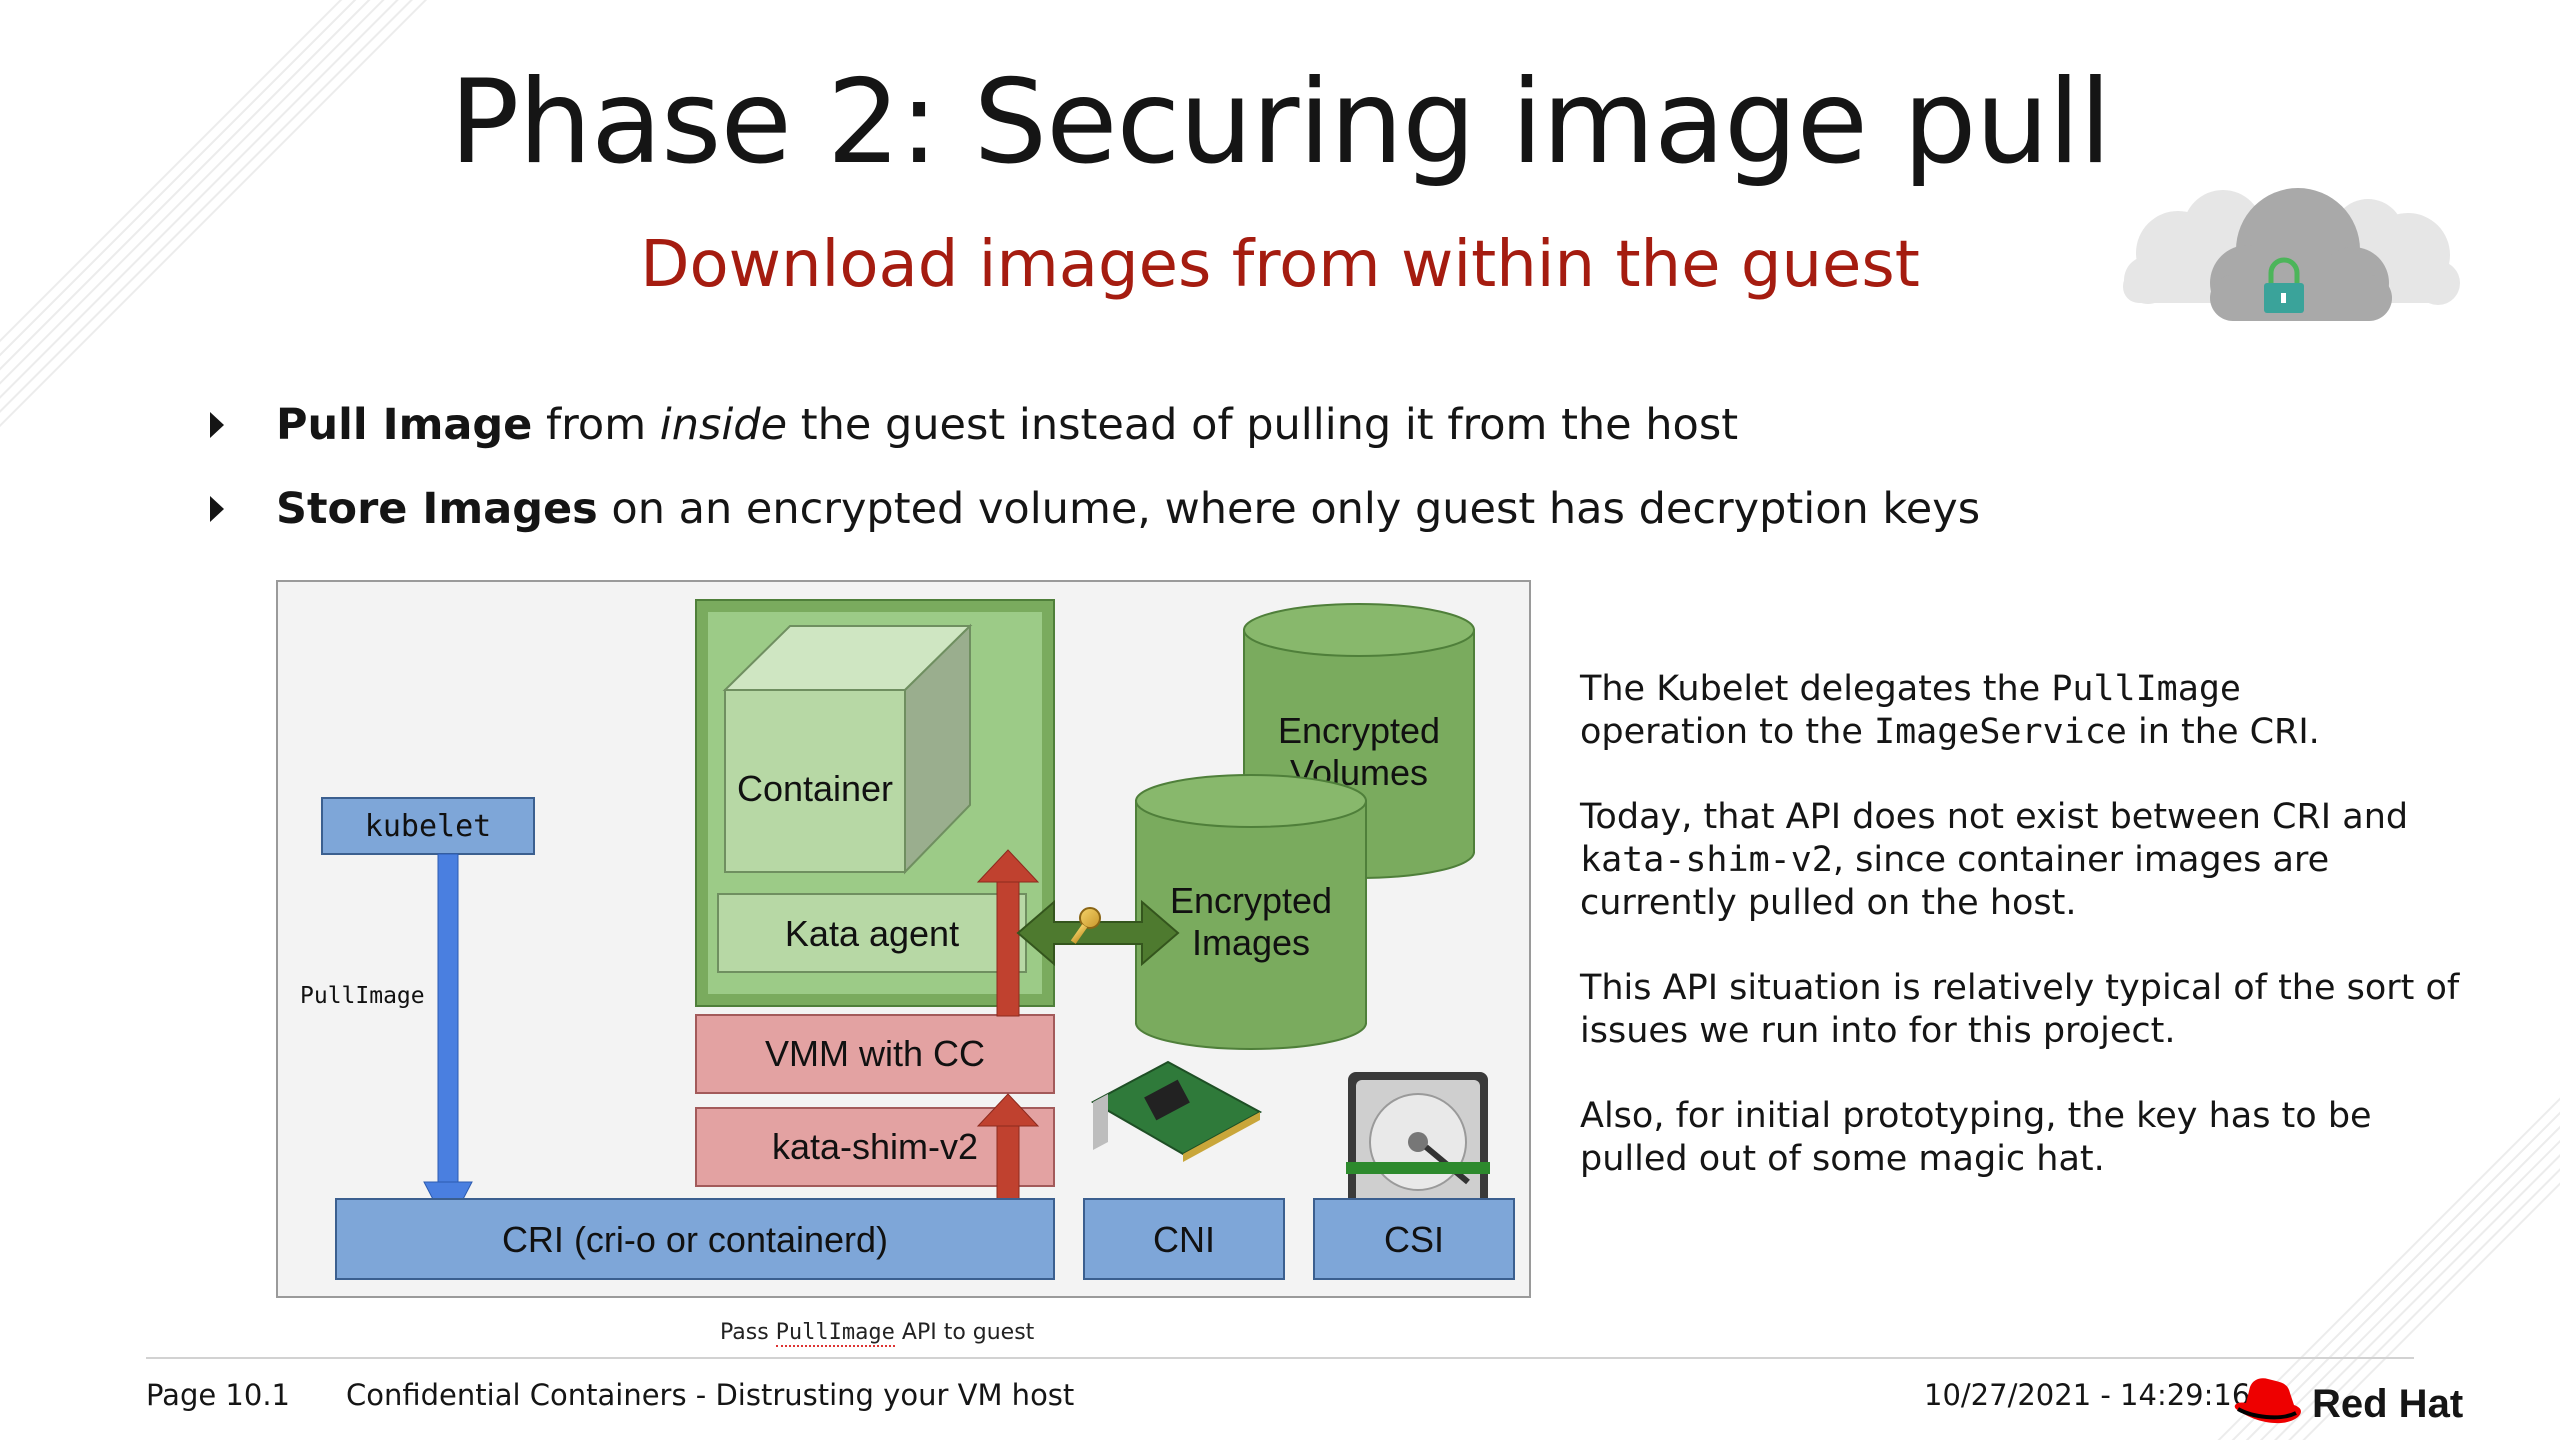 The height and width of the screenshot is (1440, 2560). I want to click on pull-image-api-term: PullImage, so click(835, 1333).